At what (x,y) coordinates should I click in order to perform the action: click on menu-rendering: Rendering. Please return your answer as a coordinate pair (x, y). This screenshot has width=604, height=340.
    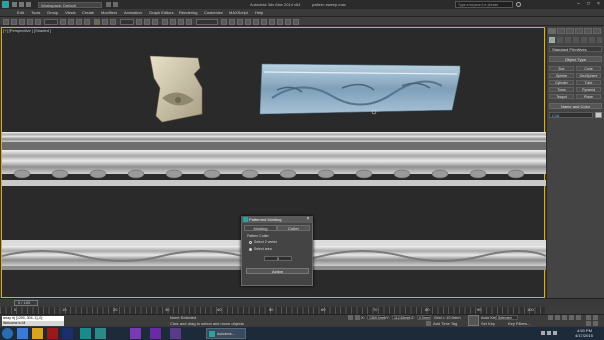
    Looking at the image, I should click on (188, 12).